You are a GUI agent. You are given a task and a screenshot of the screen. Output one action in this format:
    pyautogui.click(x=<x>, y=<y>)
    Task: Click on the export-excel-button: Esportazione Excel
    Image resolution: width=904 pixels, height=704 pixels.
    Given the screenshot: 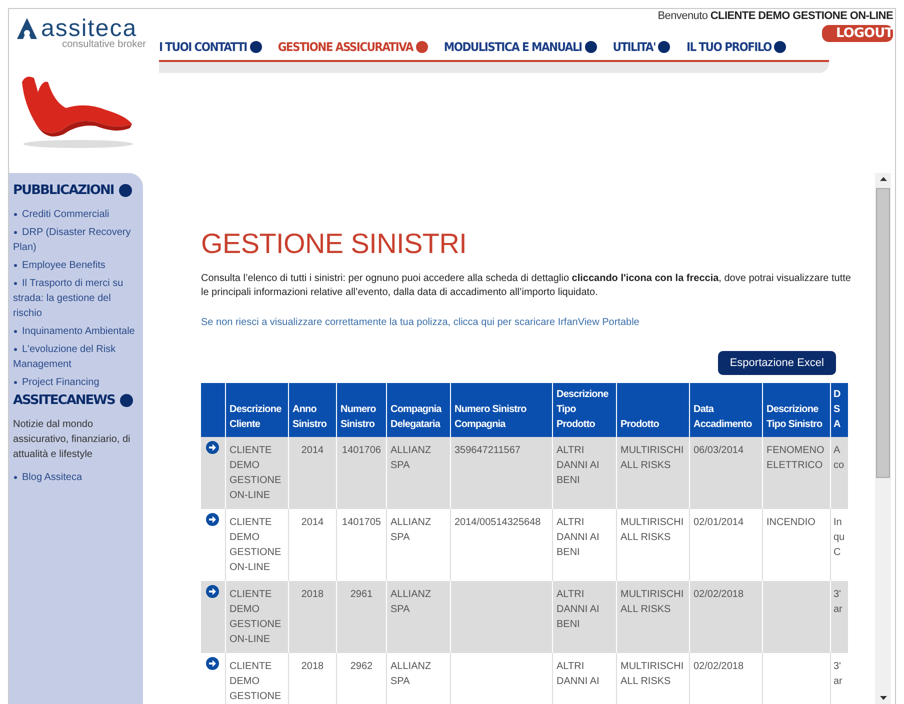 What is the action you would take?
    pyautogui.click(x=777, y=363)
    